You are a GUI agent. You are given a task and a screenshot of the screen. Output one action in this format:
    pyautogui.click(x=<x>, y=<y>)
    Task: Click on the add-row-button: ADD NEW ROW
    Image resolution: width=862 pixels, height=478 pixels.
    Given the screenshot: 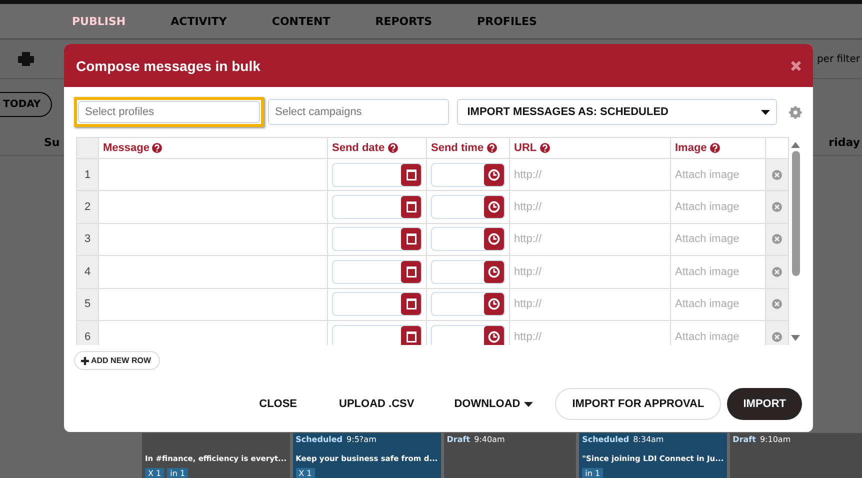 What is the action you would take?
    pyautogui.click(x=117, y=360)
    